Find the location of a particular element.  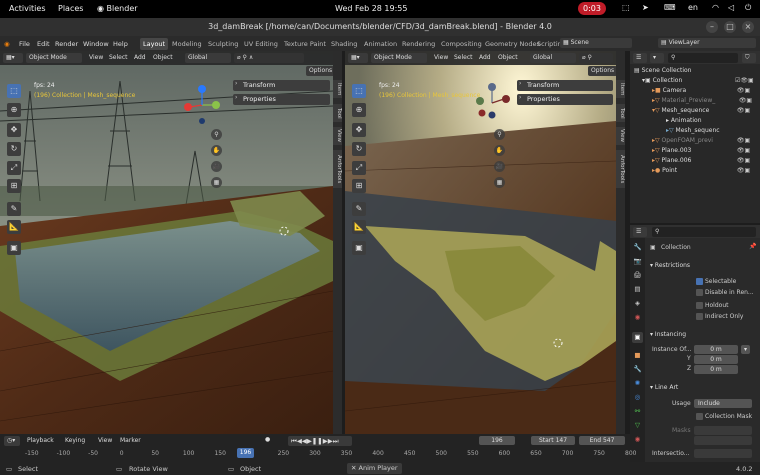

playback-menu: Playback is located at coordinates (40, 440).